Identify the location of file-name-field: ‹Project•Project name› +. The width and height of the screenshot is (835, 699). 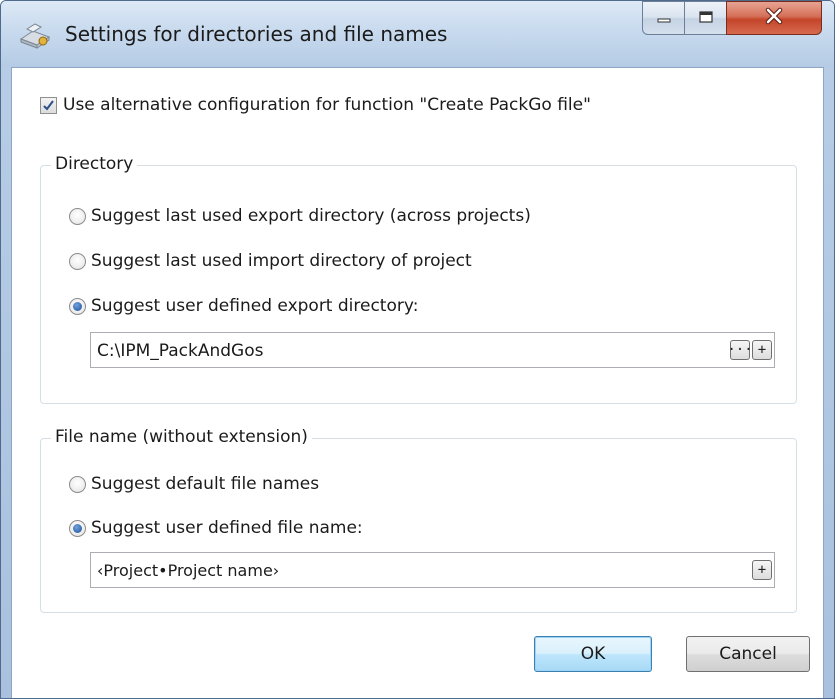
(432, 570).